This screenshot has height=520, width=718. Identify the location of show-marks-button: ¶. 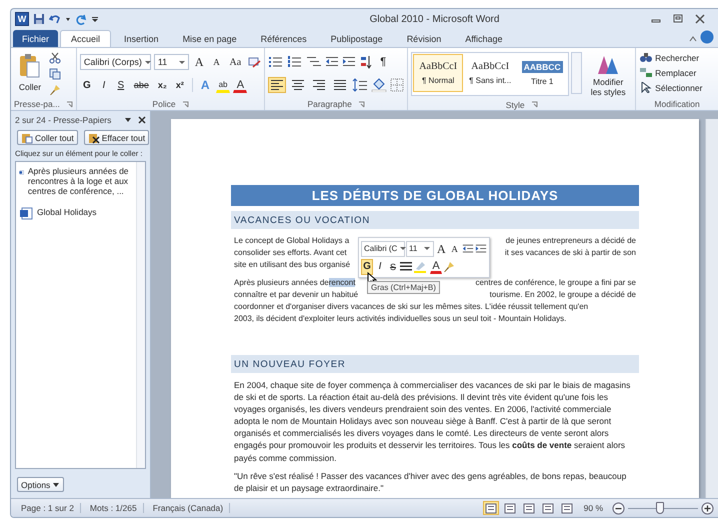
(383, 62).